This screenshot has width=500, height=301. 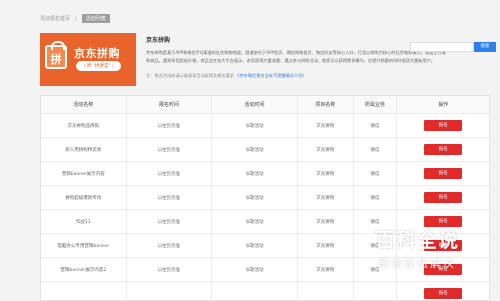 I want to click on header-project-name: 项目名称, so click(x=326, y=104).